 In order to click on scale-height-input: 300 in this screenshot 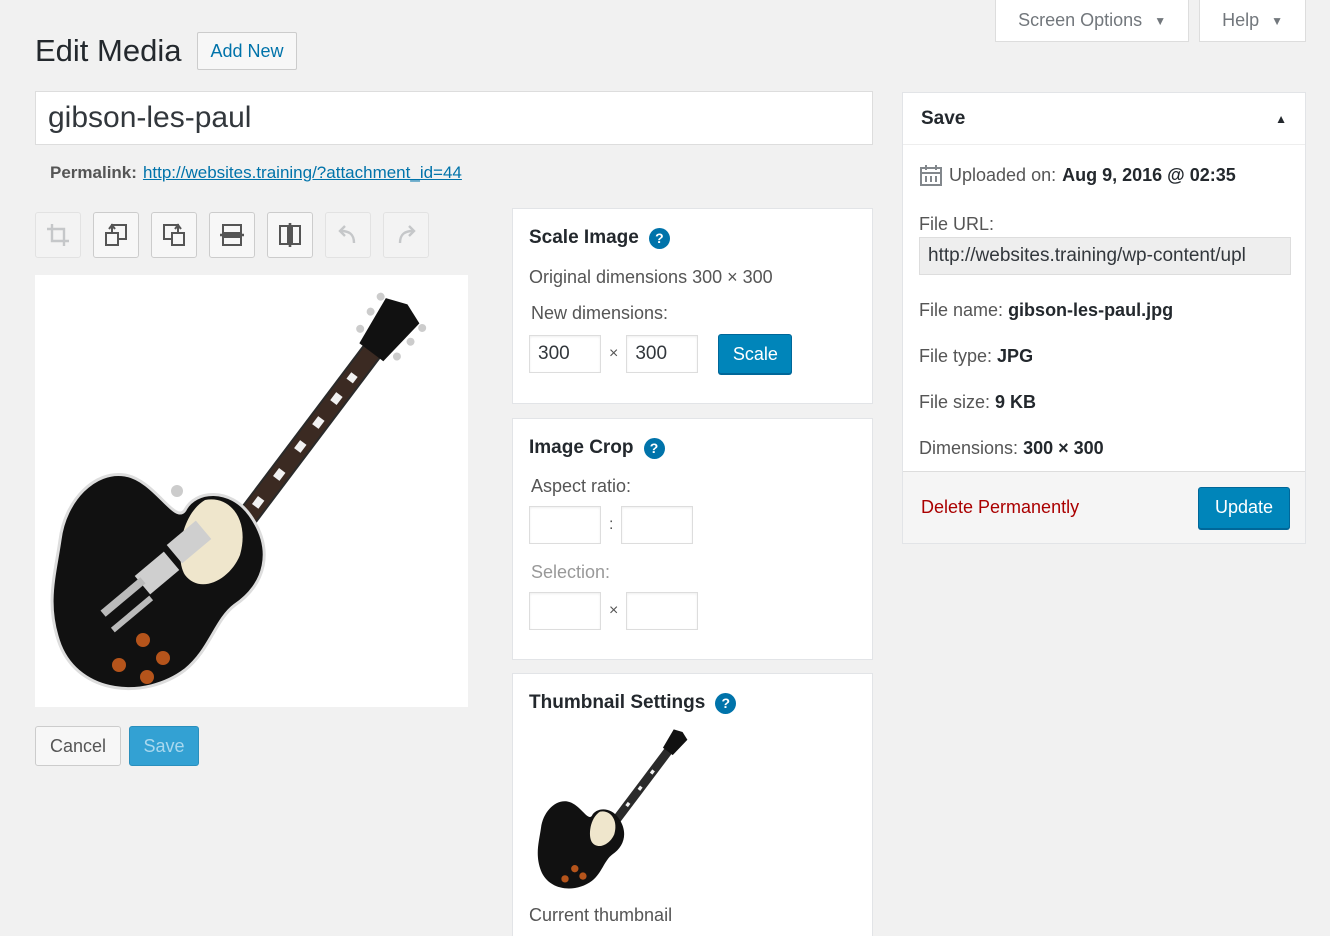, I will do `click(662, 354)`.